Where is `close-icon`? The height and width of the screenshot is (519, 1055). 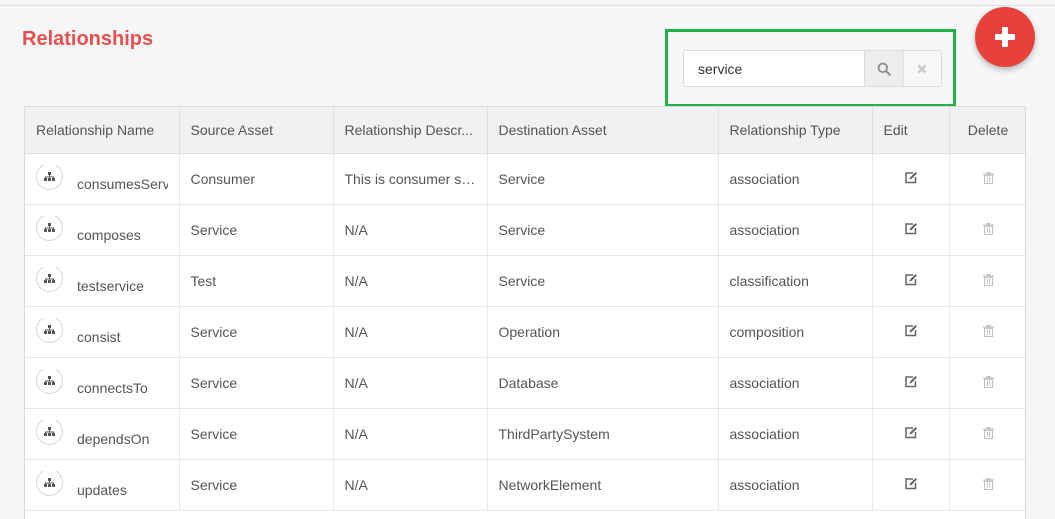
close-icon is located at coordinates (922, 68).